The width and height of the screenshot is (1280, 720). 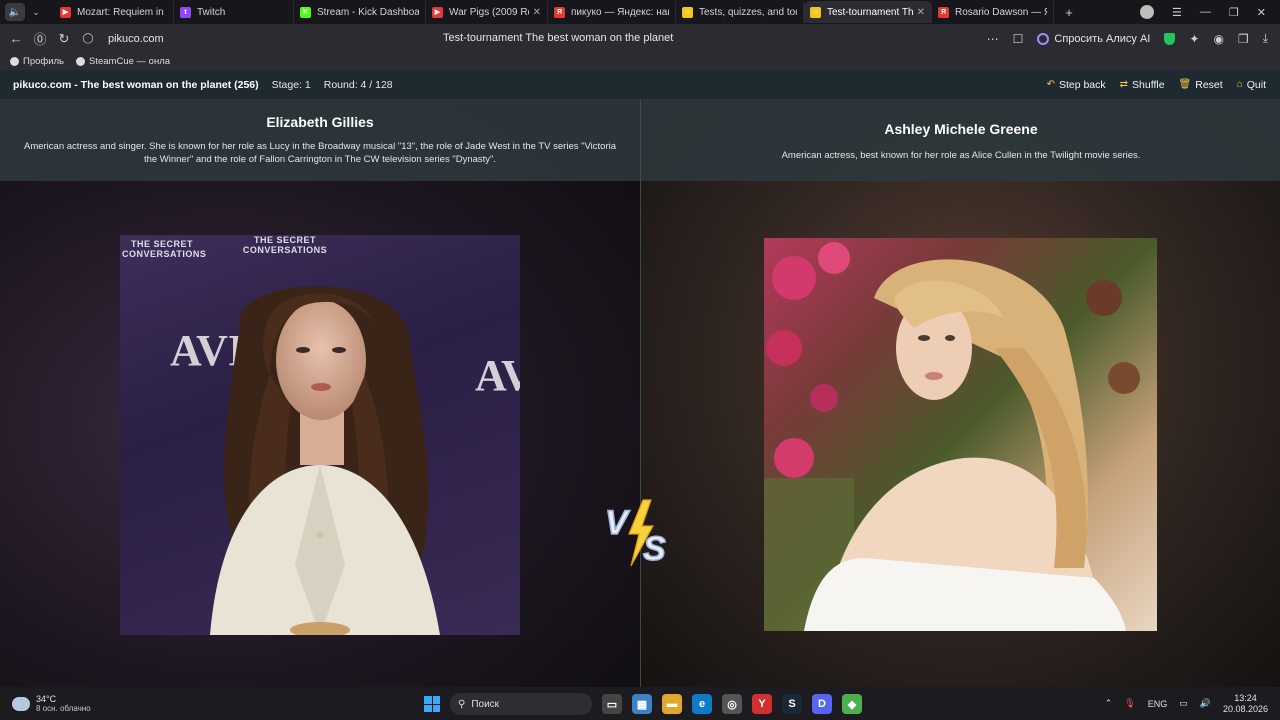 What do you see at coordinates (1194, 39) in the screenshot?
I see `extensions-icon: ✦` at bounding box center [1194, 39].